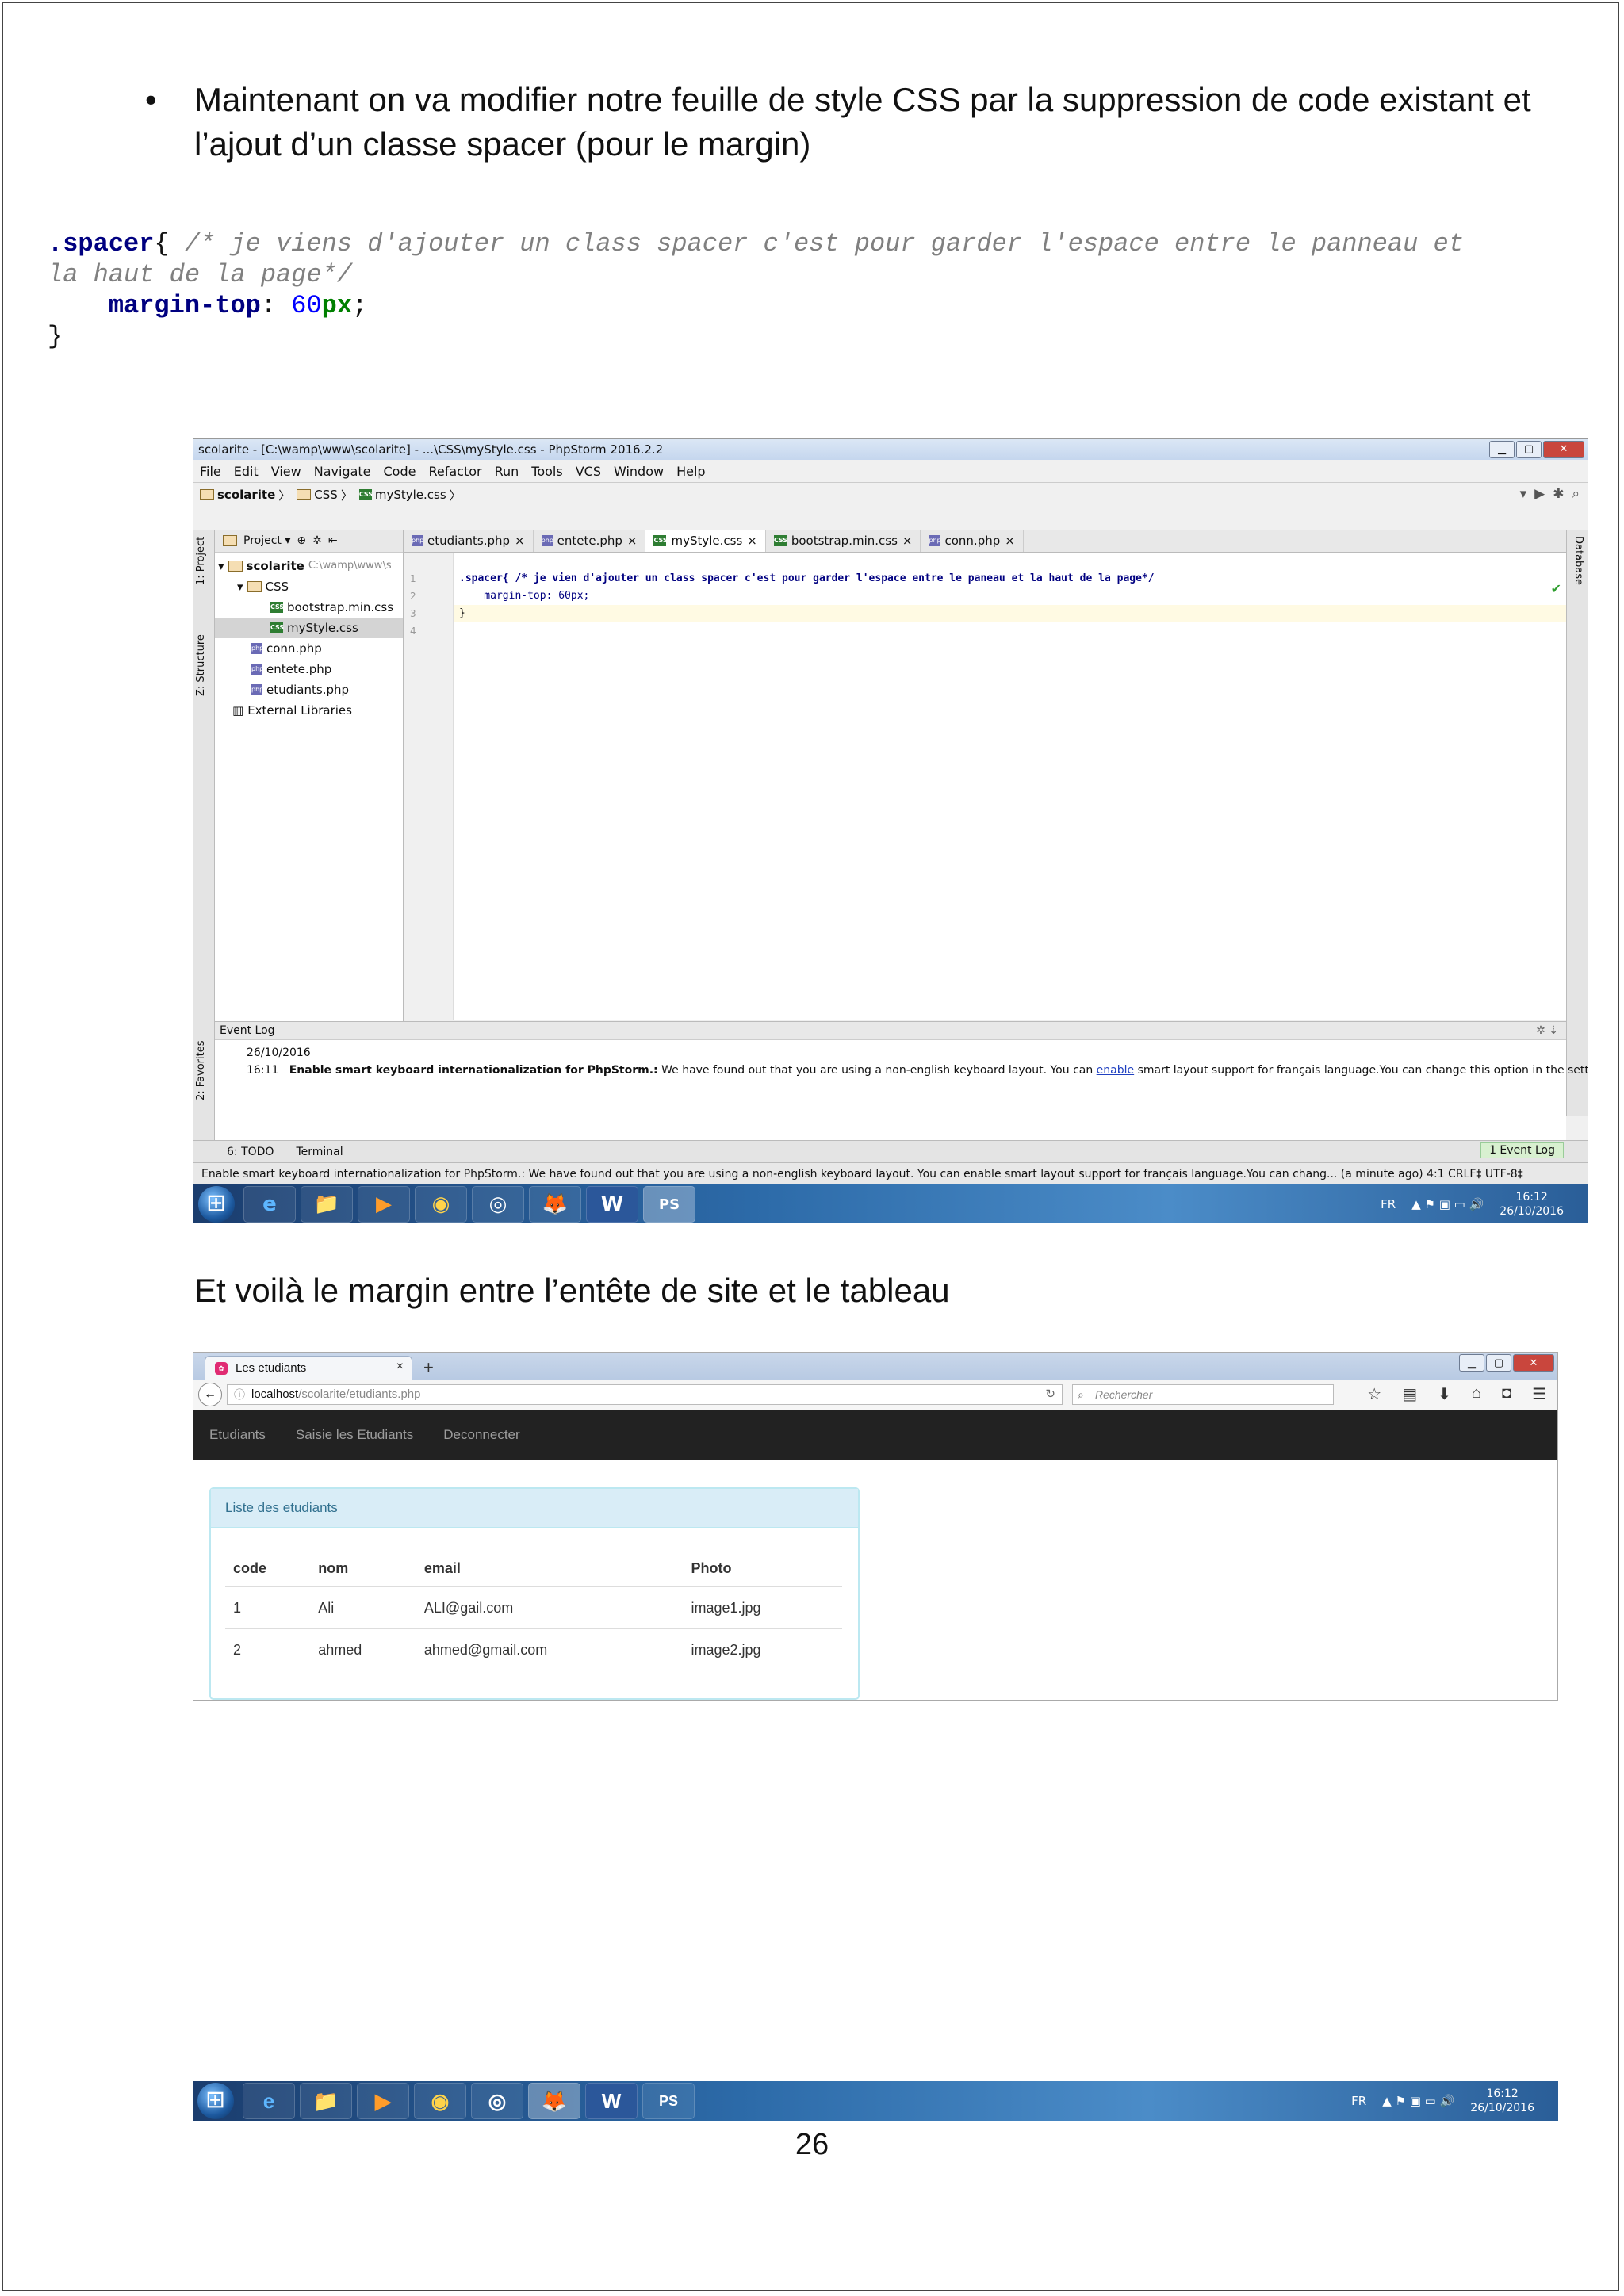 This screenshot has height=2296, width=1624. Describe the element at coordinates (1539, 1394) in the screenshot. I see `menu-icon: ☰` at that location.